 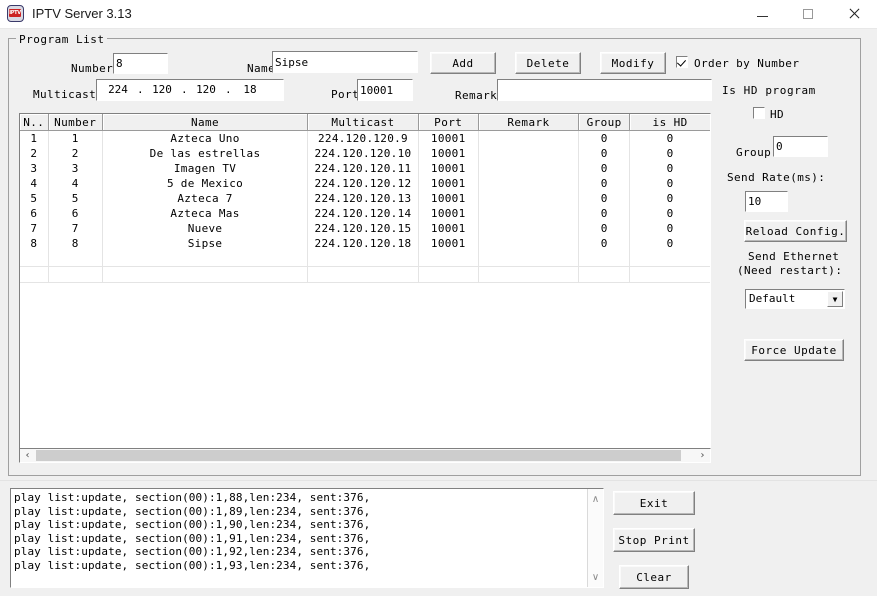 I want to click on table-cell, so click(x=529, y=228).